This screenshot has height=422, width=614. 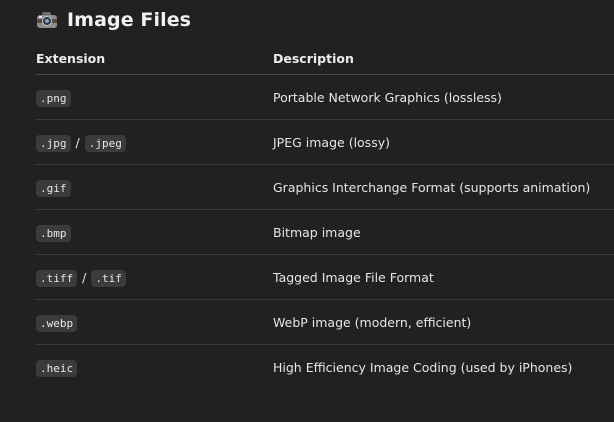 I want to click on camera-icon, so click(x=47, y=20).